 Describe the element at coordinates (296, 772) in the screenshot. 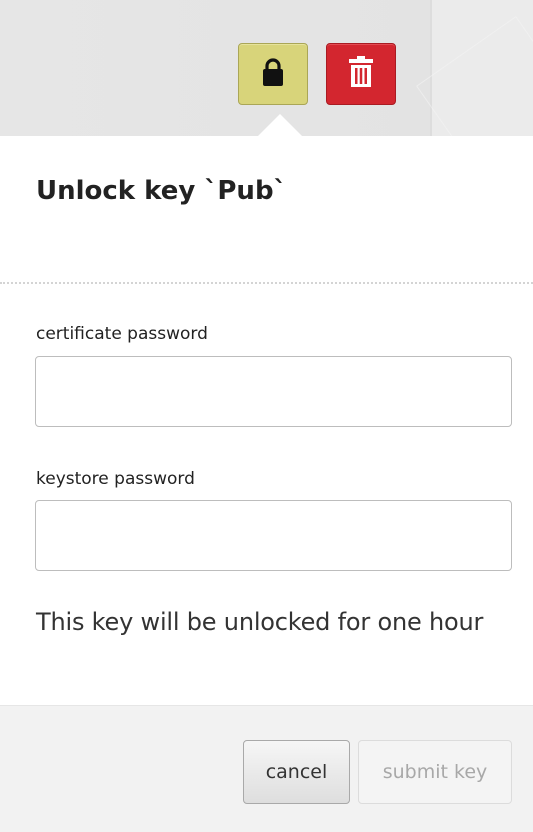

I see `cancel-button: cancel` at that location.